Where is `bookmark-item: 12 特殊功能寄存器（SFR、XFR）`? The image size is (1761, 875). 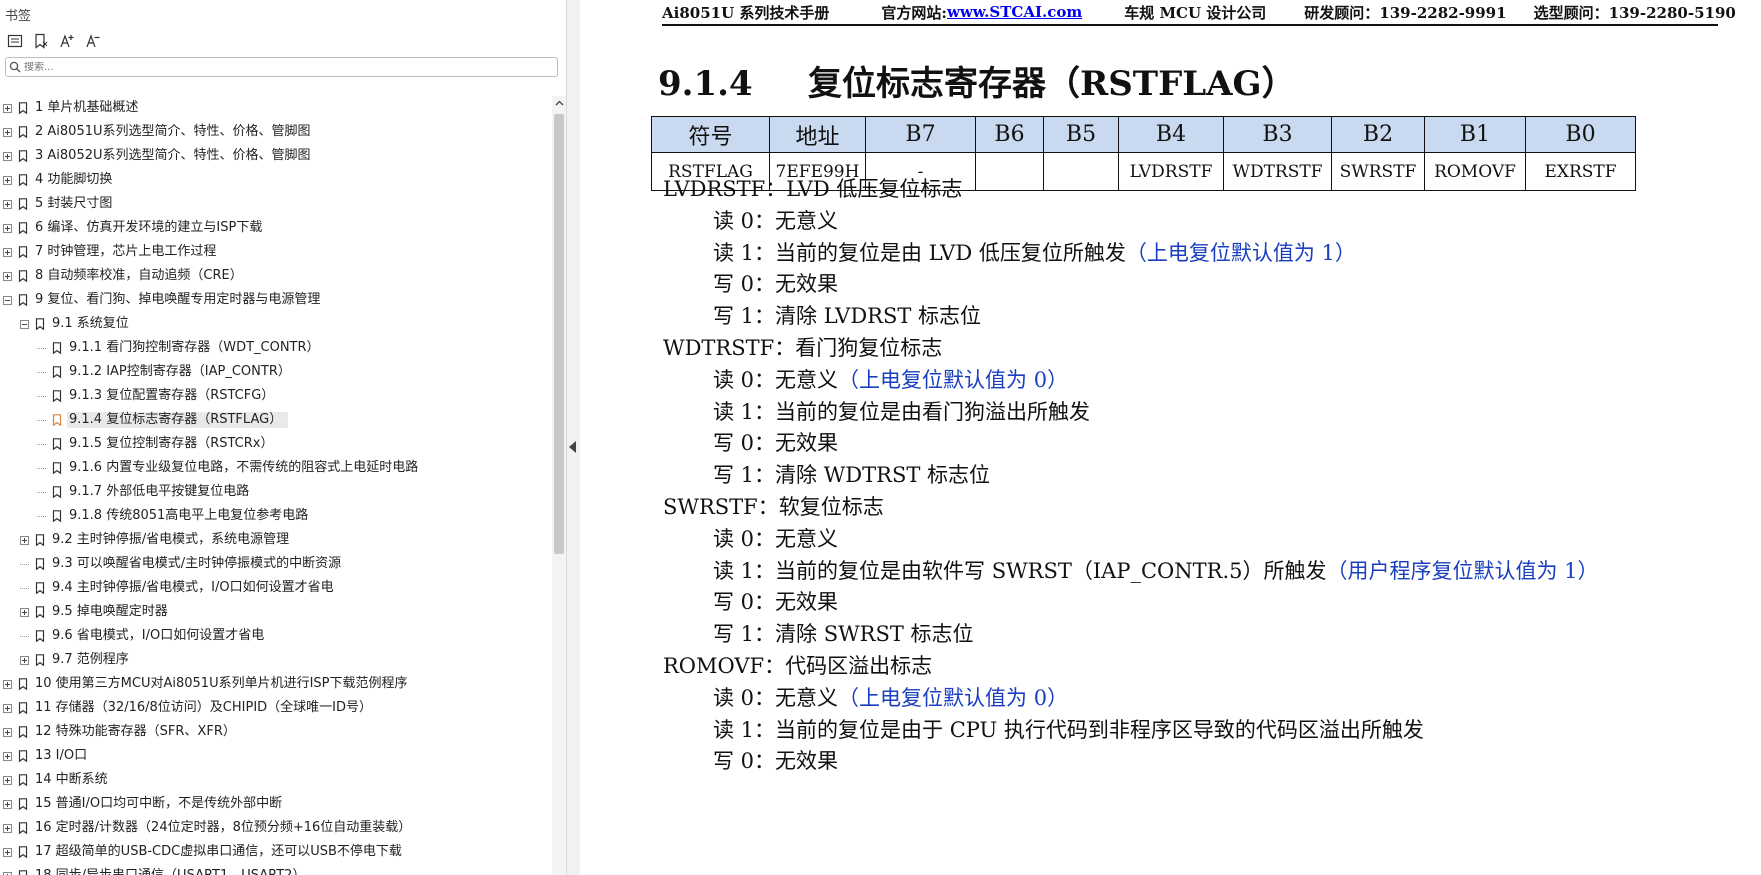 bookmark-item: 12 特殊功能寄存器（SFR、XFR） is located at coordinates (276, 732).